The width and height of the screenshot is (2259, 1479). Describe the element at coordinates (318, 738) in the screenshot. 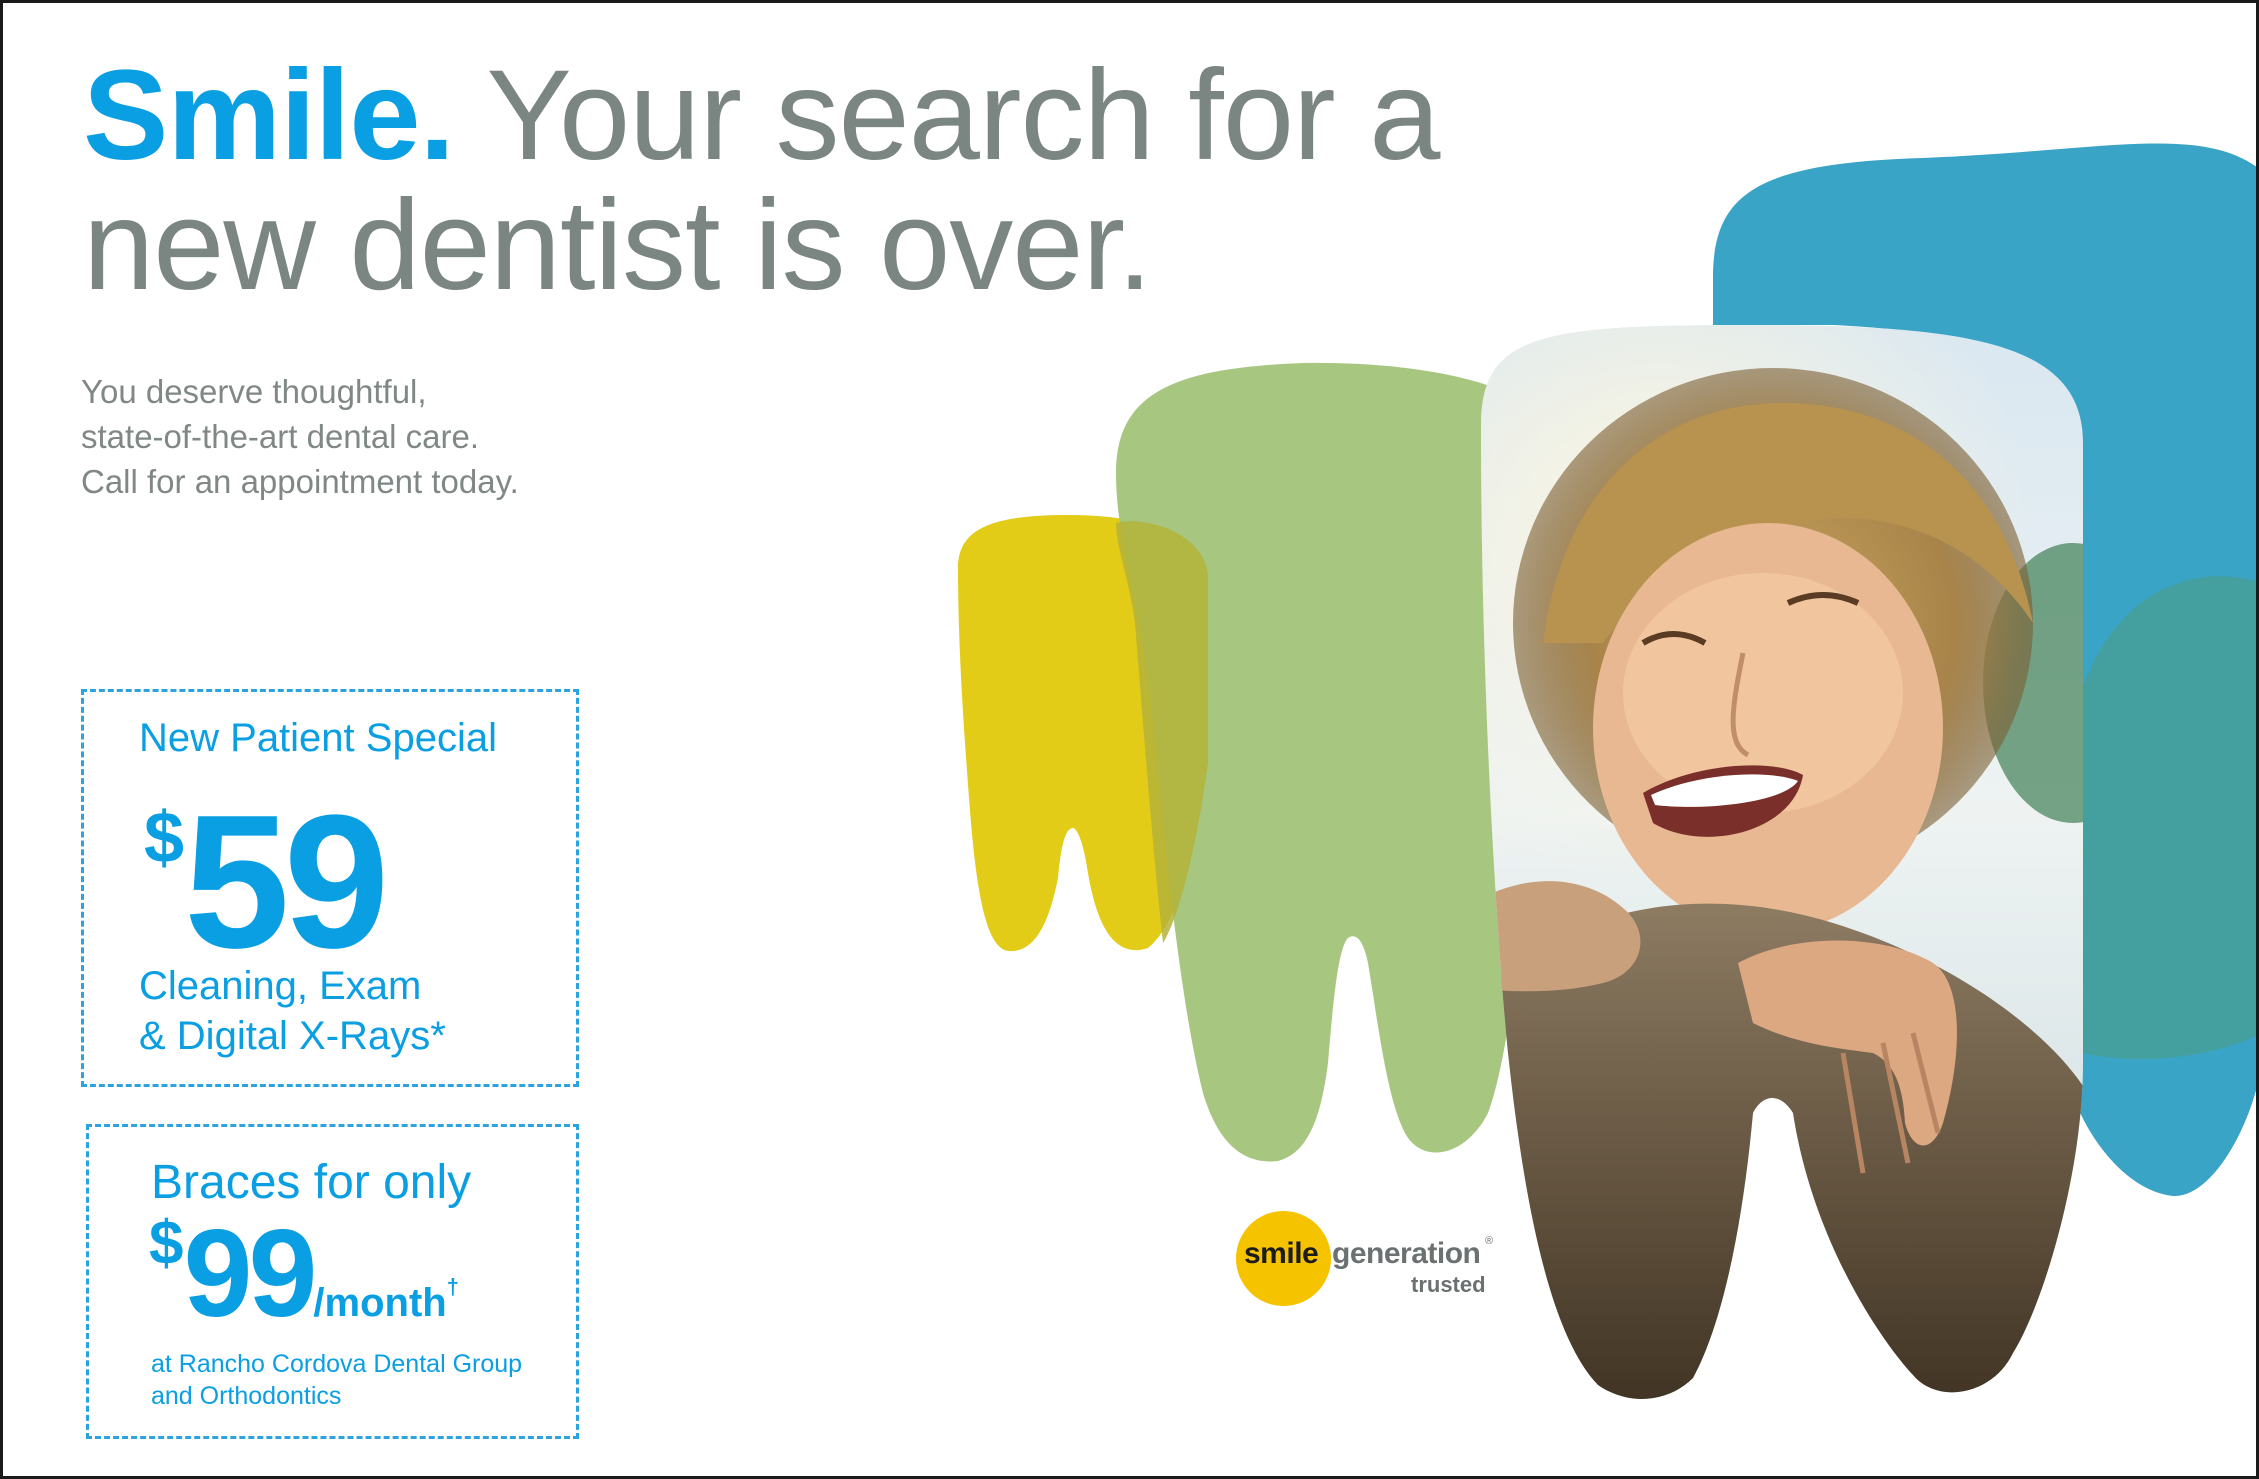

I see `coupon-title: New Patient Special` at that location.